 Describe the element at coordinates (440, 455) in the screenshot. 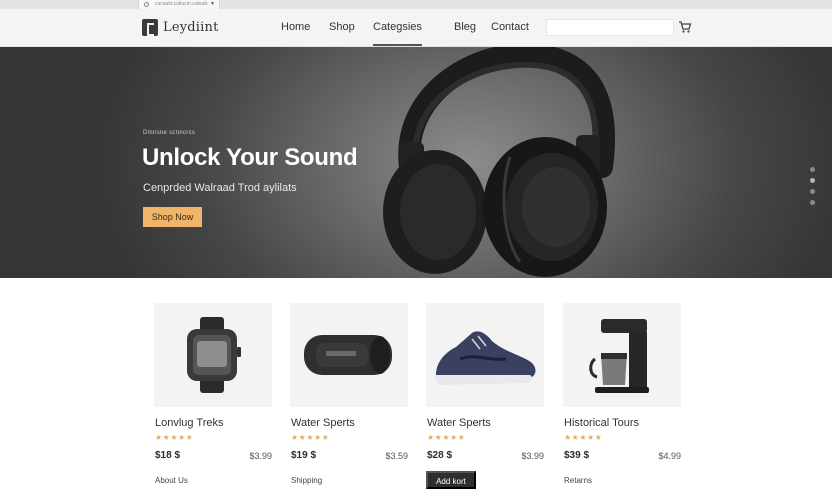

I see `product-price: $28 $` at that location.